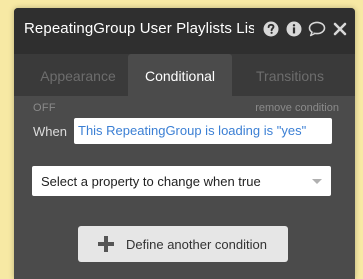 This screenshot has height=279, width=363. I want to click on tab-transitions: Transitions, so click(290, 75).